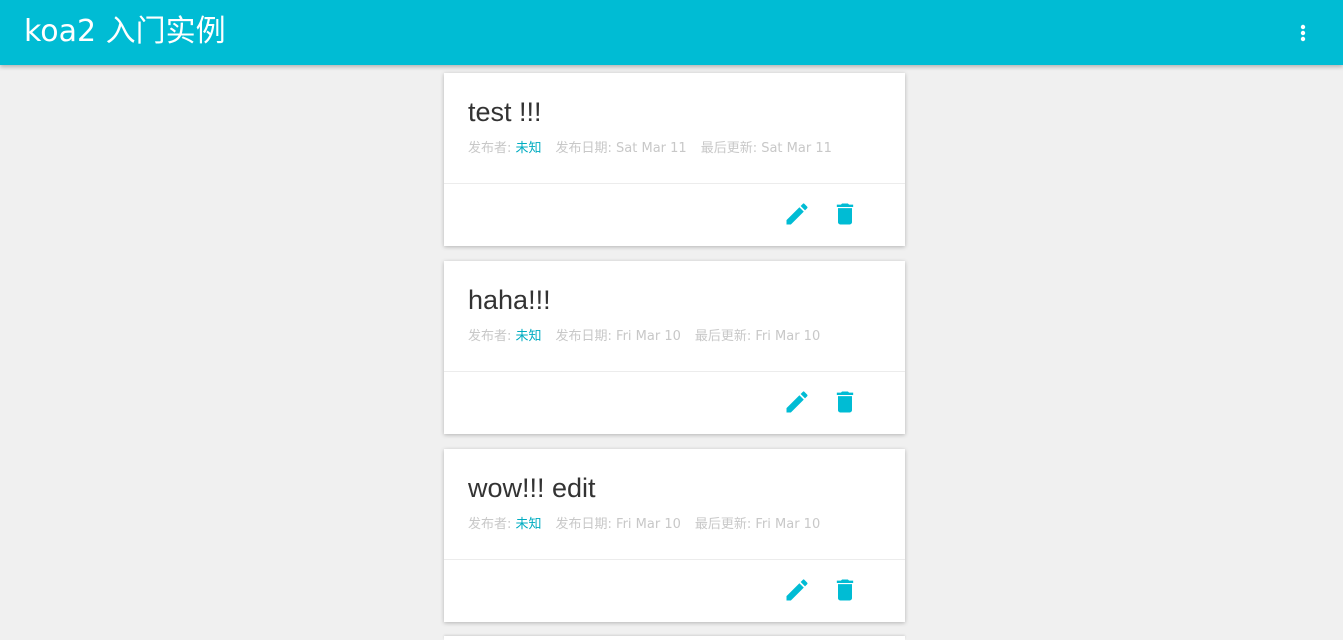 This screenshot has height=640, width=1343. Describe the element at coordinates (796, 148) in the screenshot. I see `updated-value: Sat Mar 11` at that location.